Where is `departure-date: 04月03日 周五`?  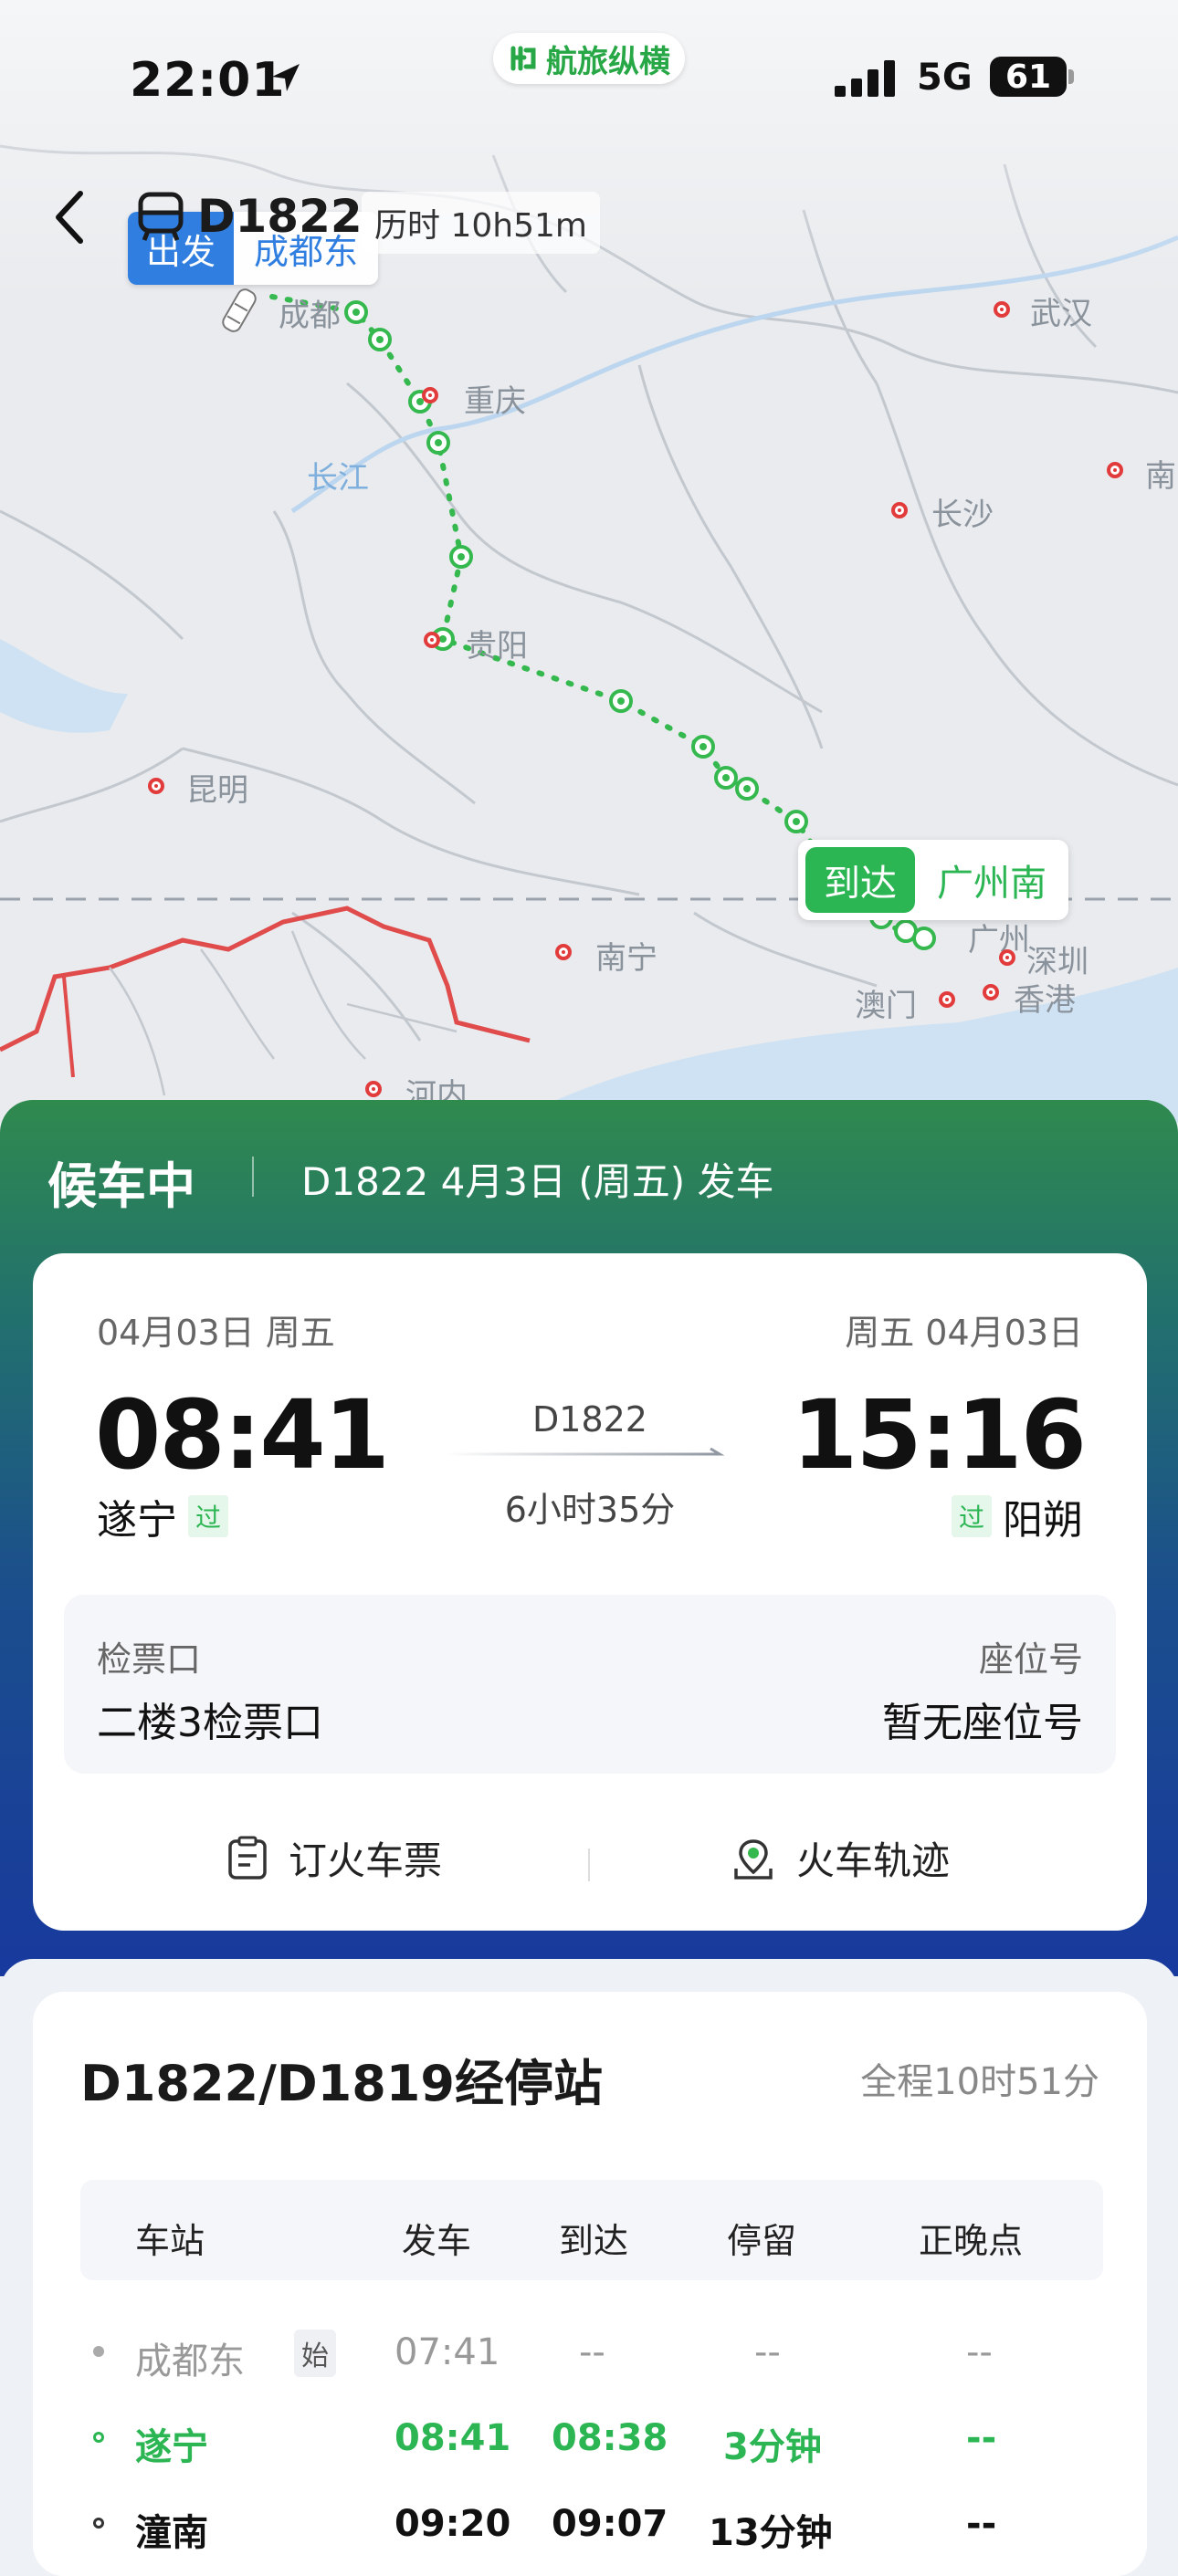
departure-date: 04月03日 周五 is located at coordinates (216, 1333).